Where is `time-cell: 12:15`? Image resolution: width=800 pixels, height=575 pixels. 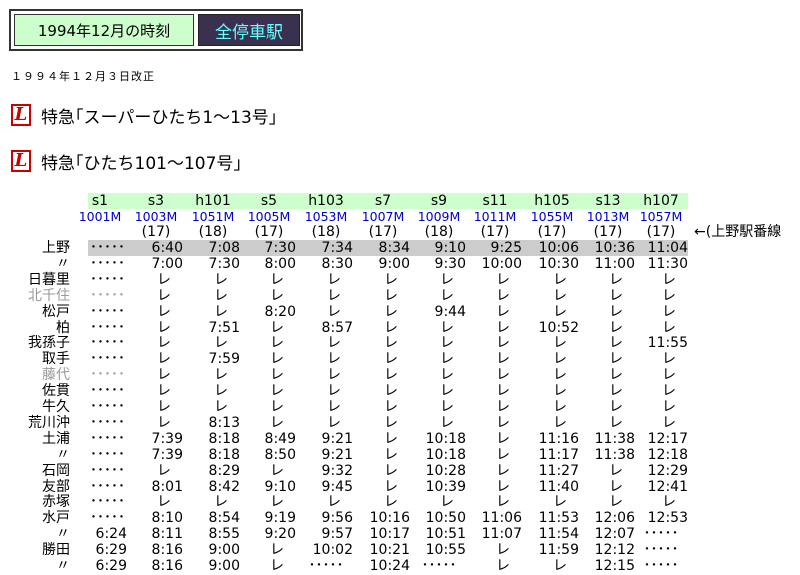
time-cell: 12:15 is located at coordinates (614, 566).